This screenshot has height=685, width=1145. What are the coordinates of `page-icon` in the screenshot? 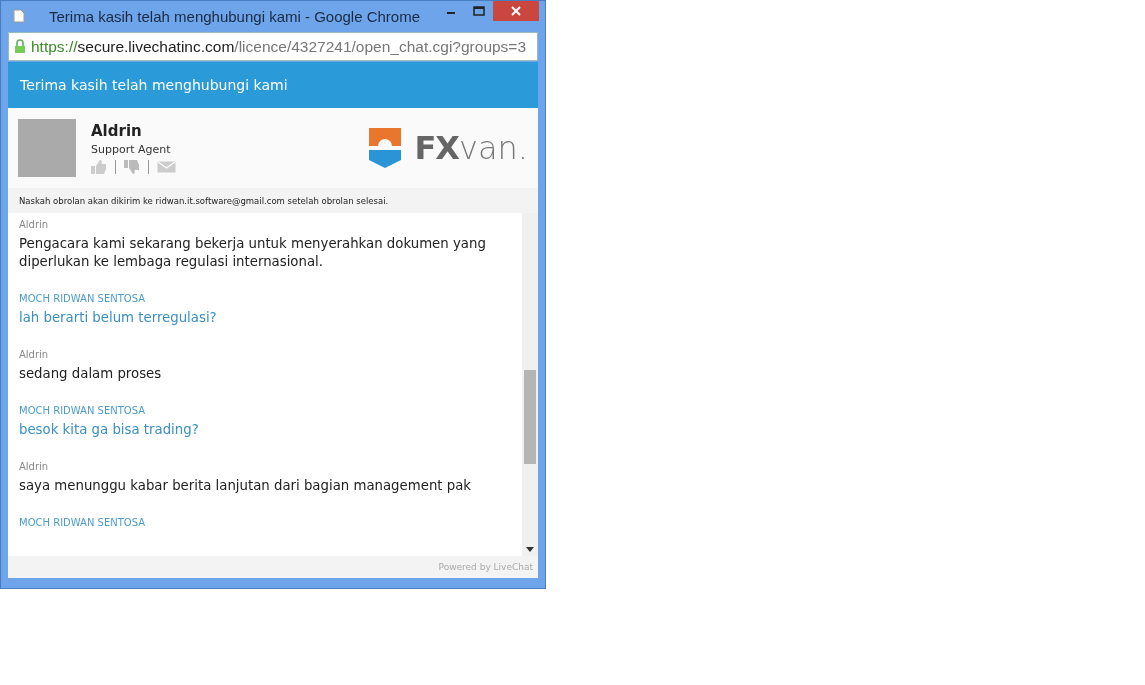 It's located at (19, 16).